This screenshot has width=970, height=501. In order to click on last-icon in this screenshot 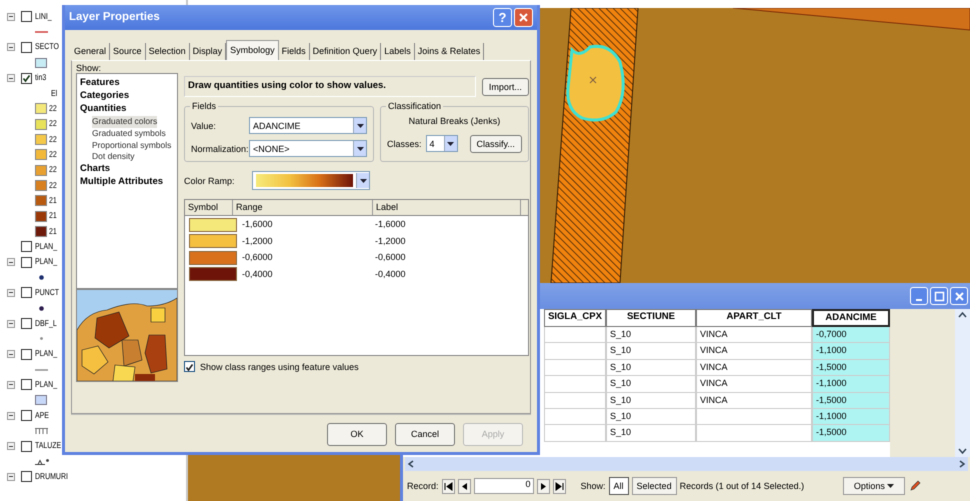, I will do `click(559, 486)`.